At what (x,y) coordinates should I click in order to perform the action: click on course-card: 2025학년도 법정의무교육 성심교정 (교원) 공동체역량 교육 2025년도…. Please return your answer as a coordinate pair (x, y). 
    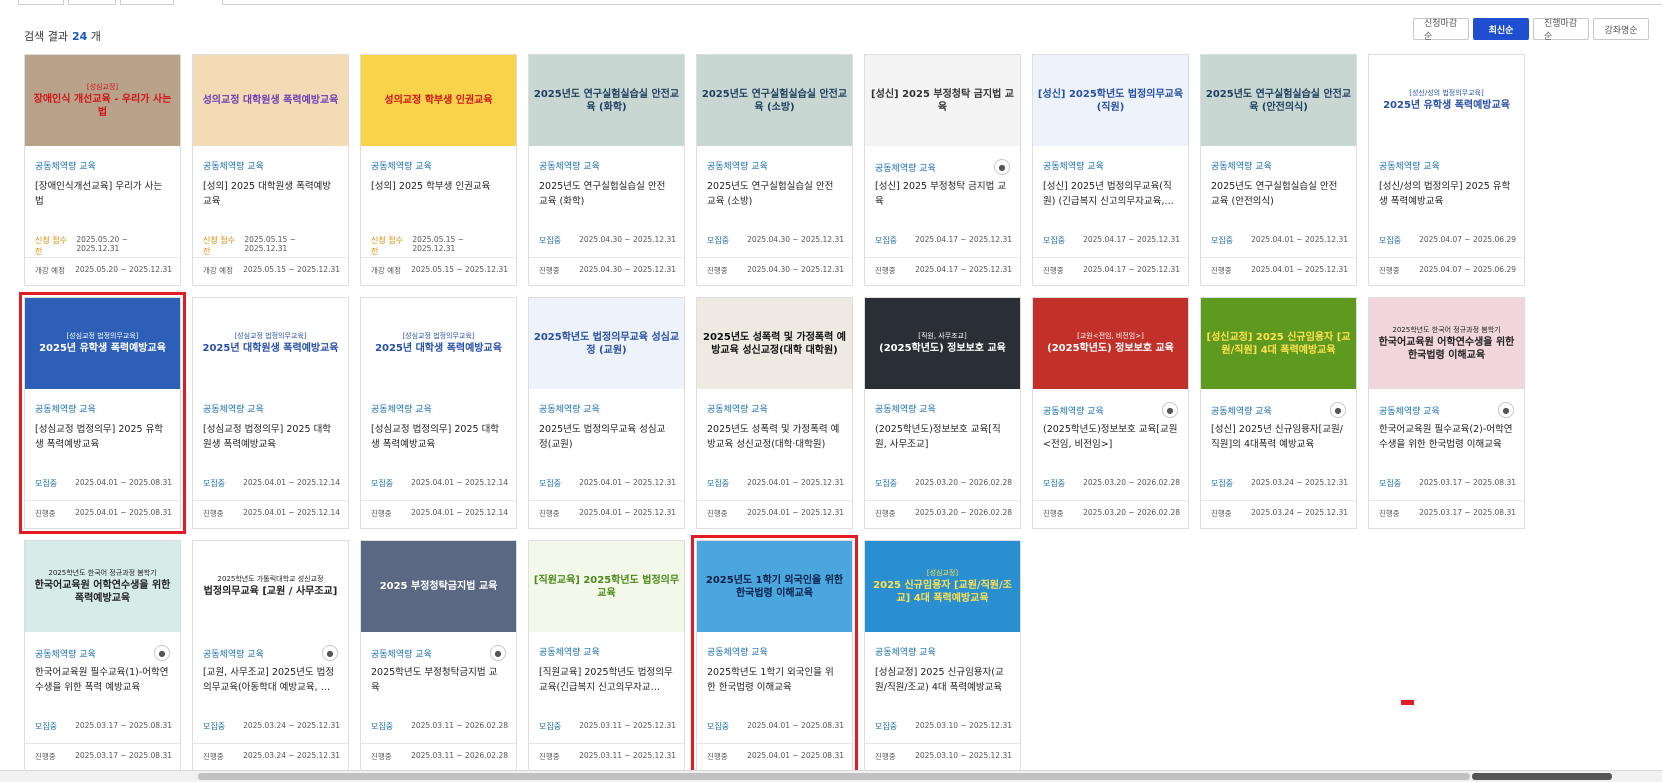
    Looking at the image, I should click on (606, 413).